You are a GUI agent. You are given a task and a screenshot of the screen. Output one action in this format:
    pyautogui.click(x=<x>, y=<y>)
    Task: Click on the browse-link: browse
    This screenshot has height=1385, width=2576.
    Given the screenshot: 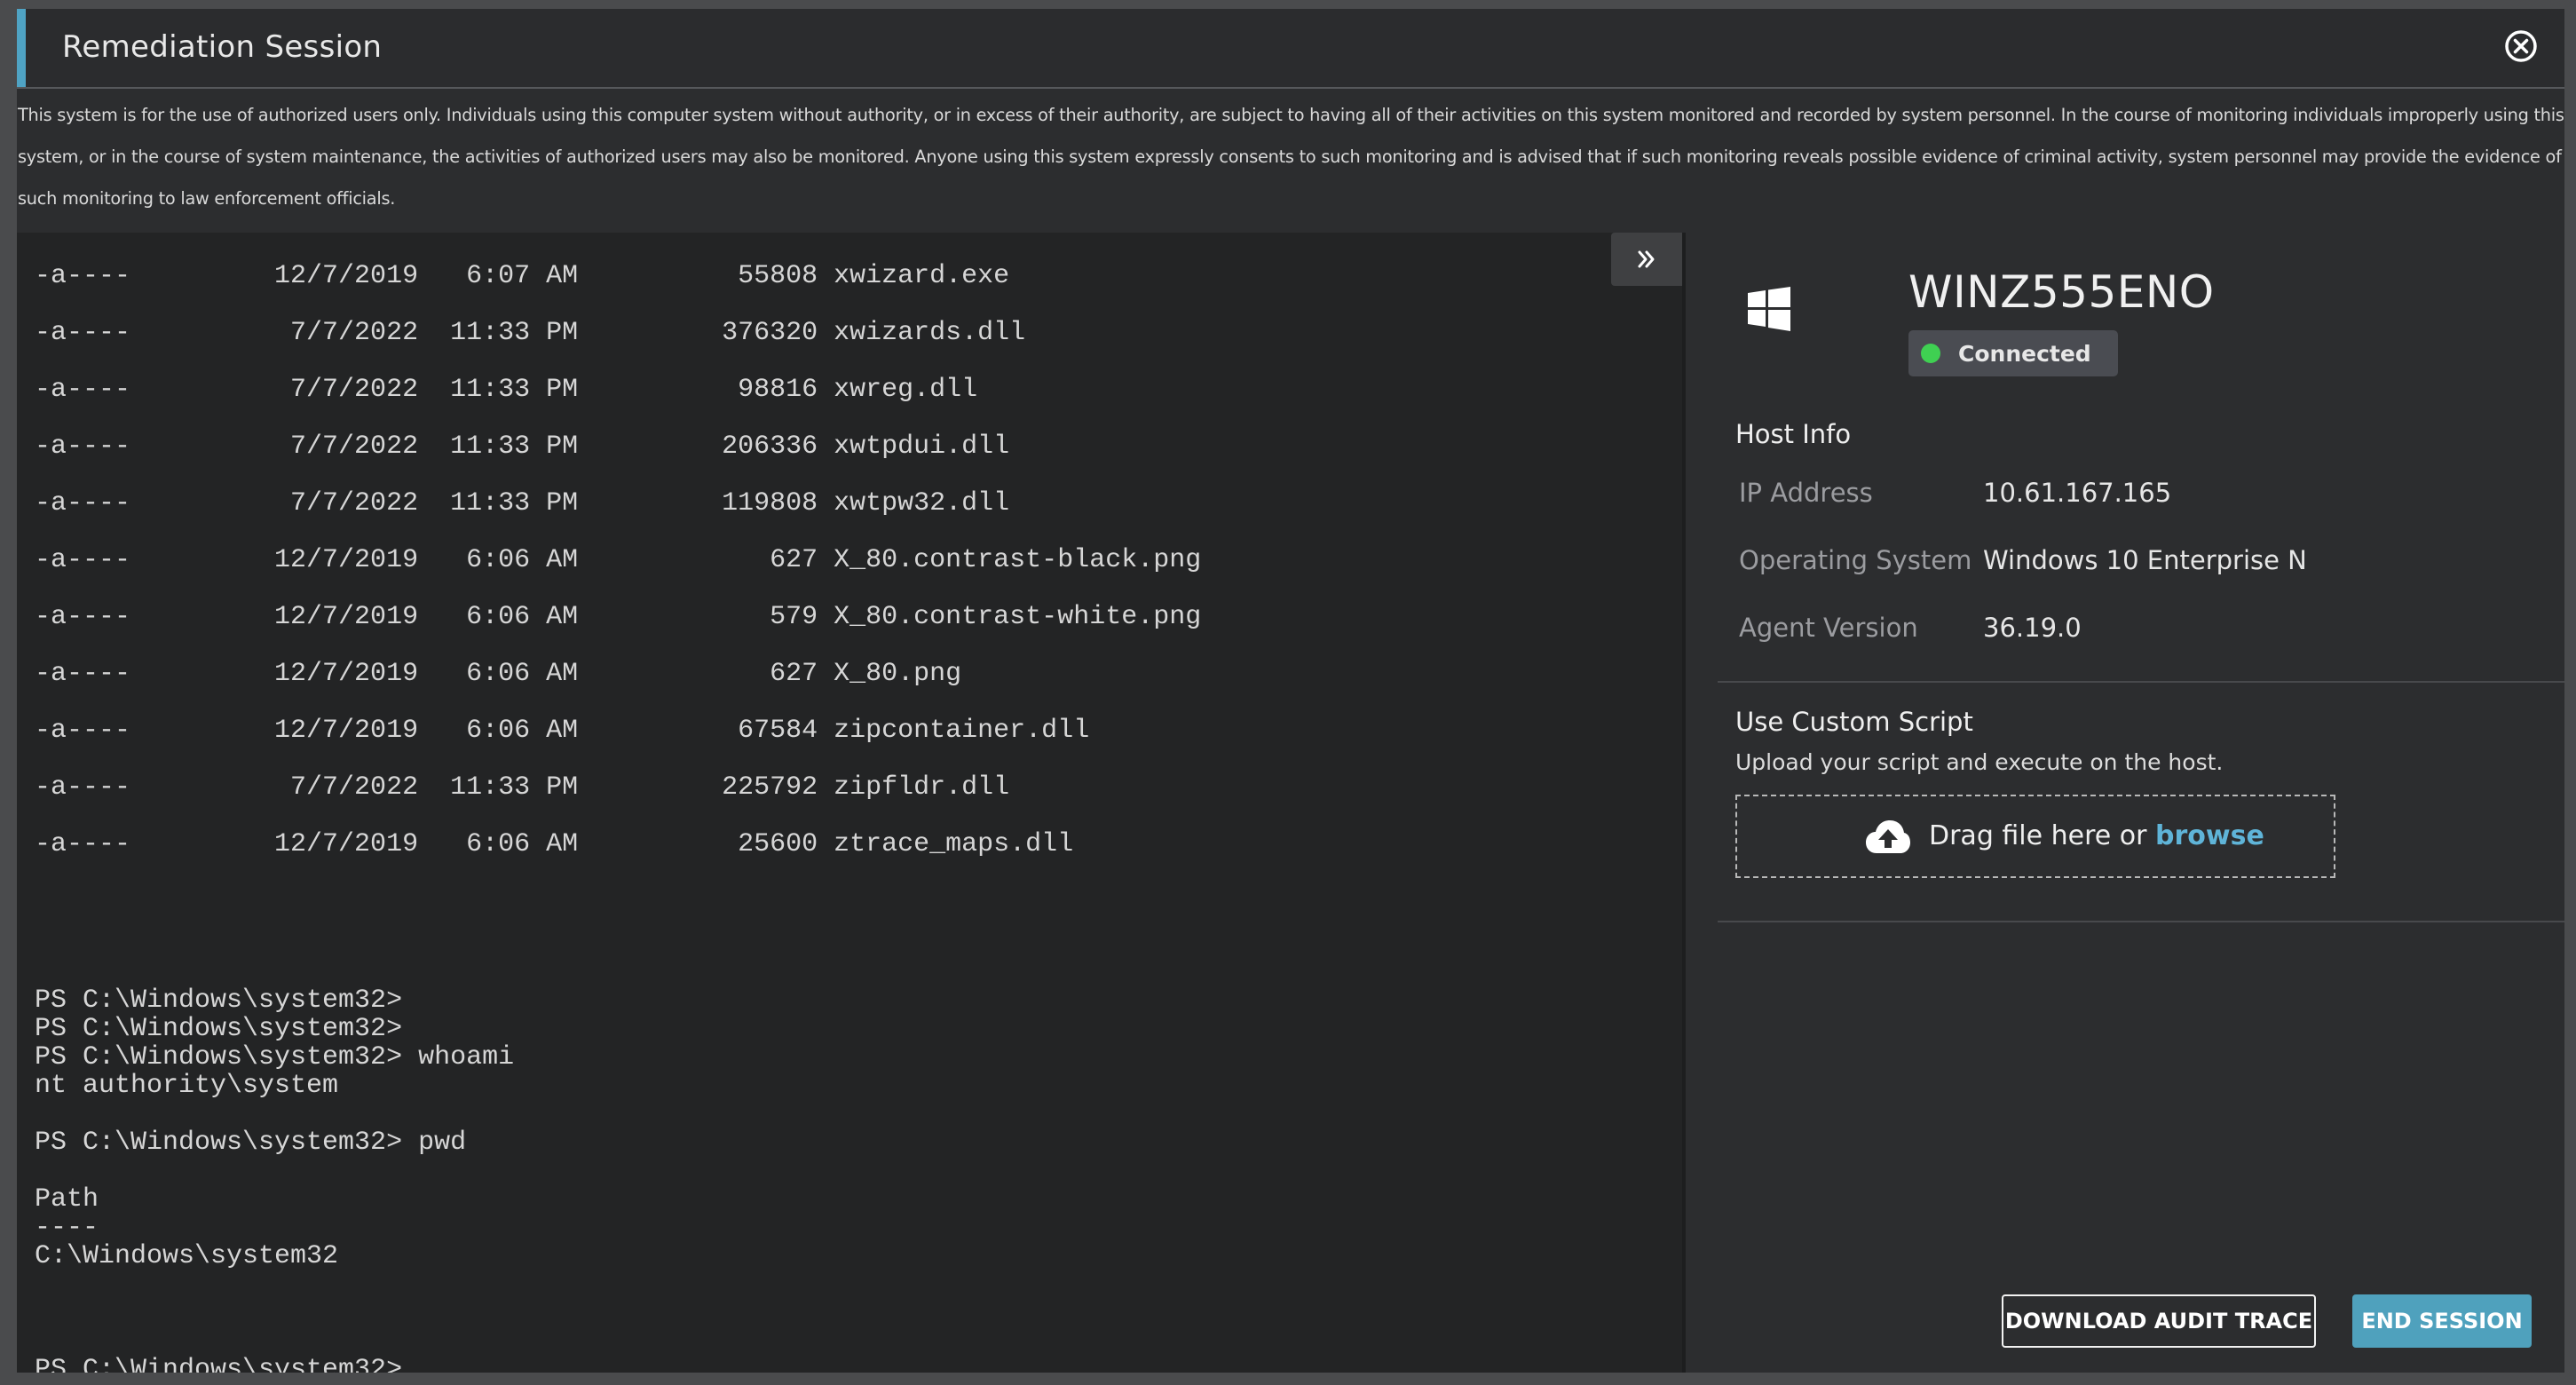 What is the action you would take?
    pyautogui.click(x=2209, y=835)
    